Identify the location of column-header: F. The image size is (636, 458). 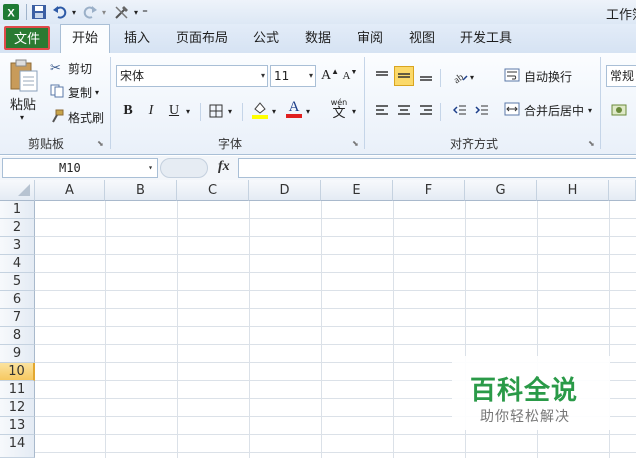
(429, 190).